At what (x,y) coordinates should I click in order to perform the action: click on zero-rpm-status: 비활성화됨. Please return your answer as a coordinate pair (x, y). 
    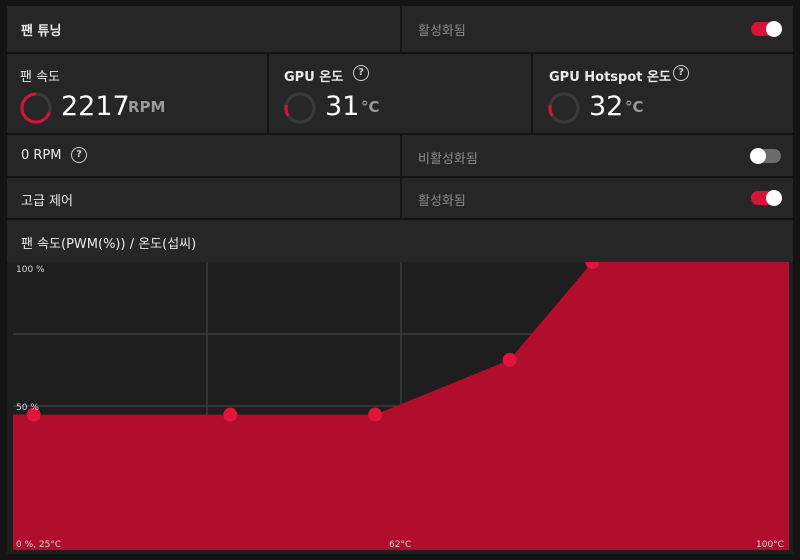
    Looking at the image, I should click on (448, 159).